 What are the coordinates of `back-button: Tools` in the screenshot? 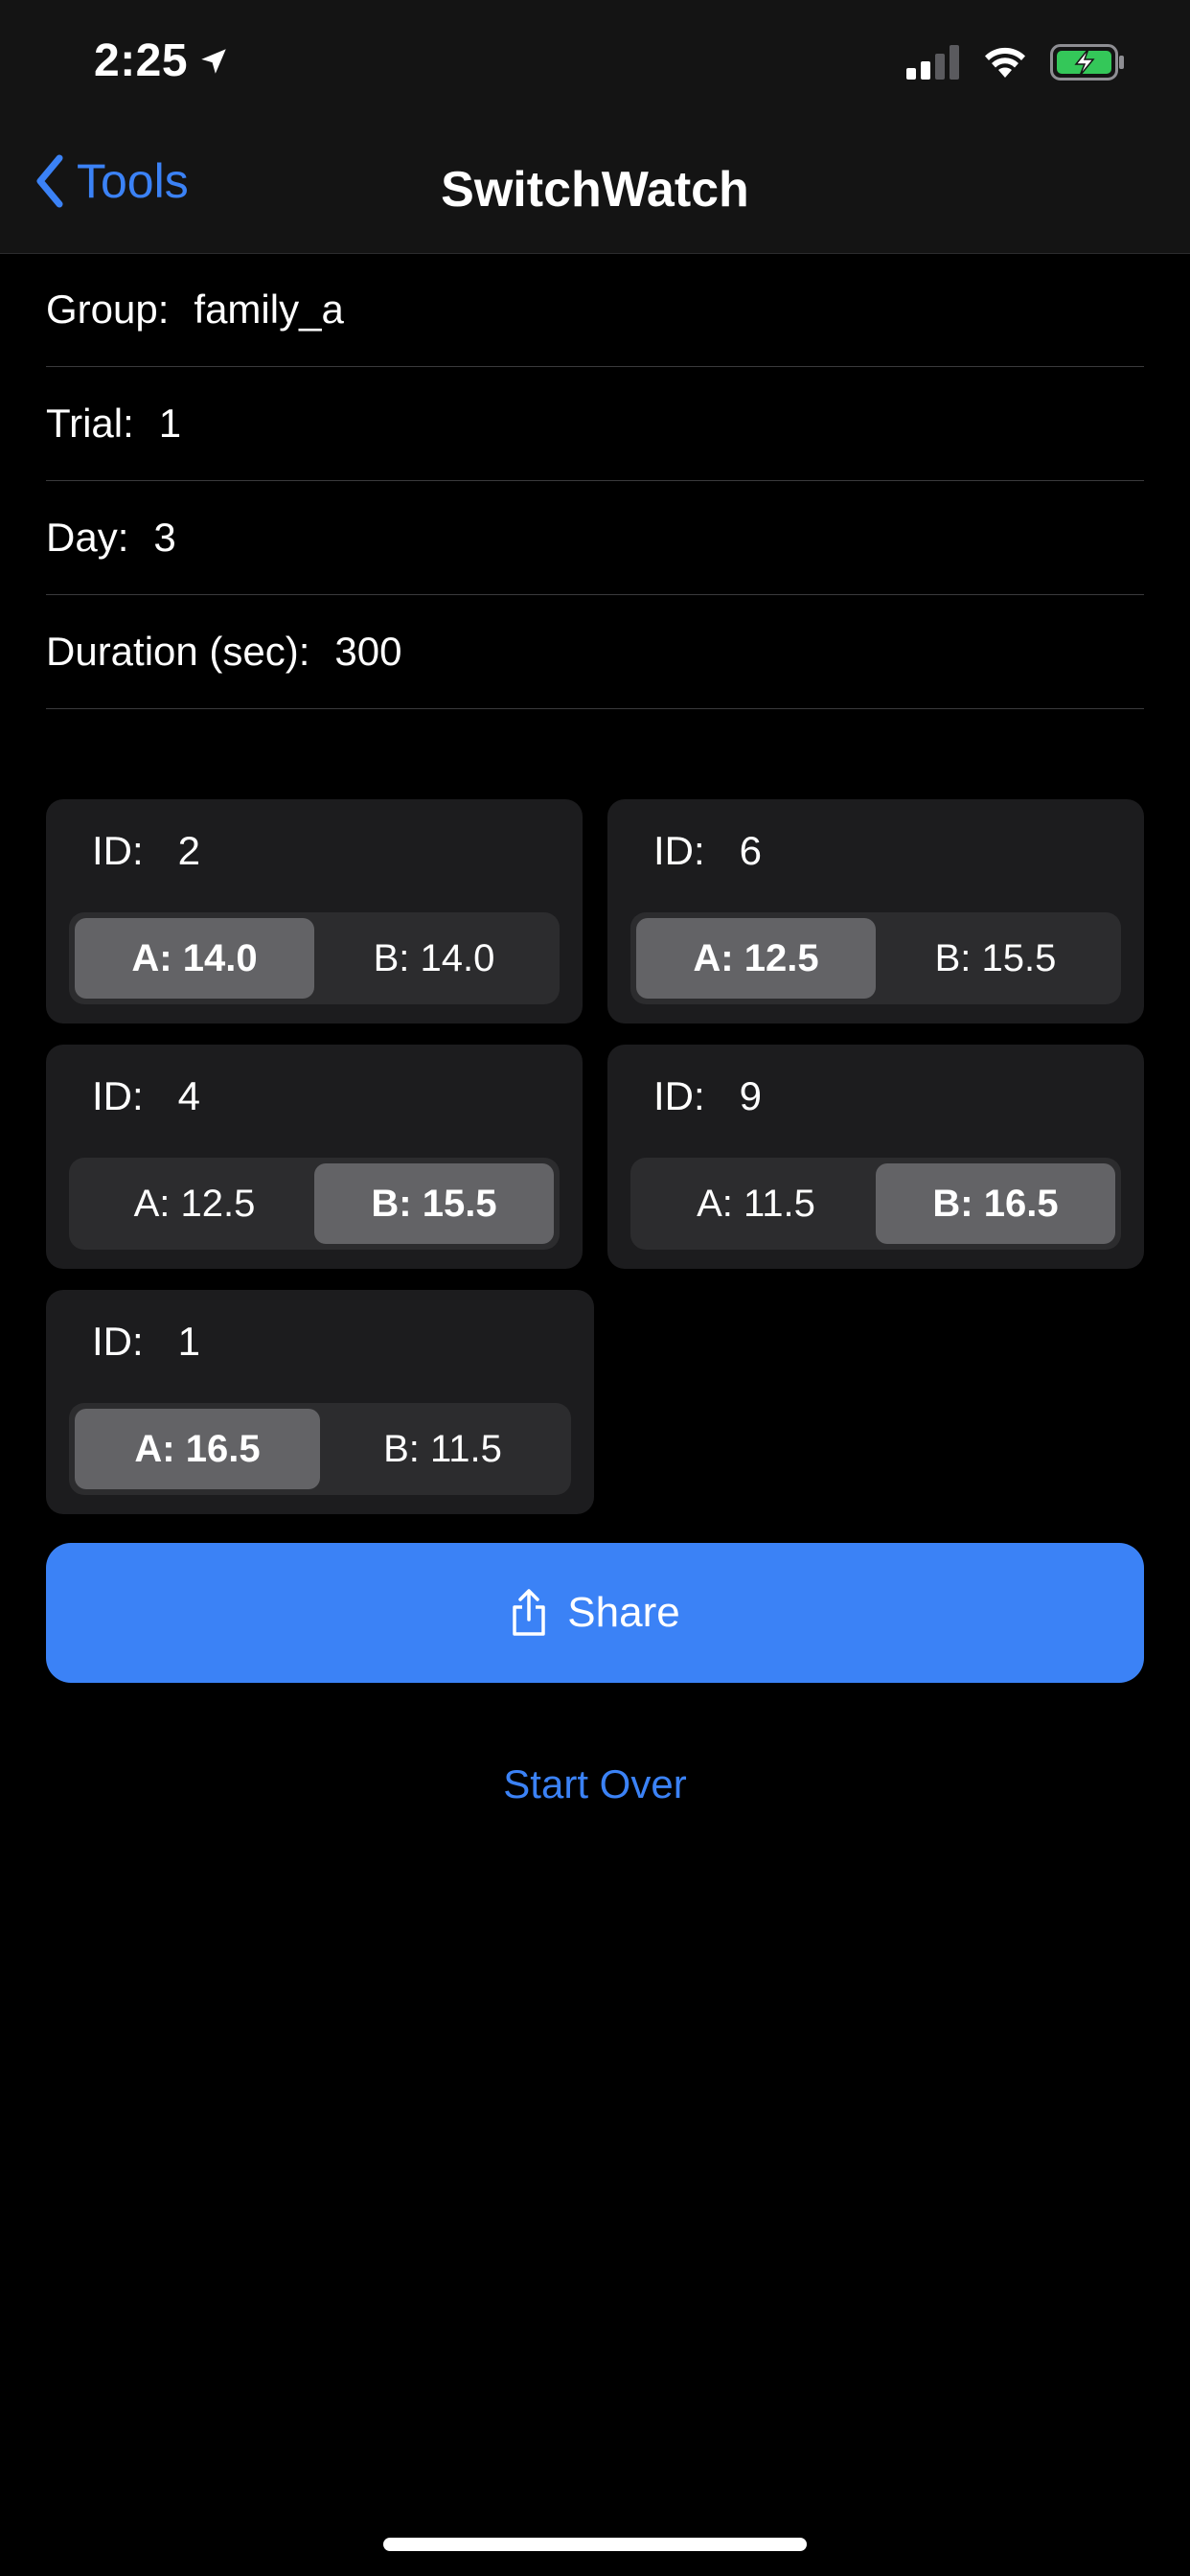 It's located at (111, 181).